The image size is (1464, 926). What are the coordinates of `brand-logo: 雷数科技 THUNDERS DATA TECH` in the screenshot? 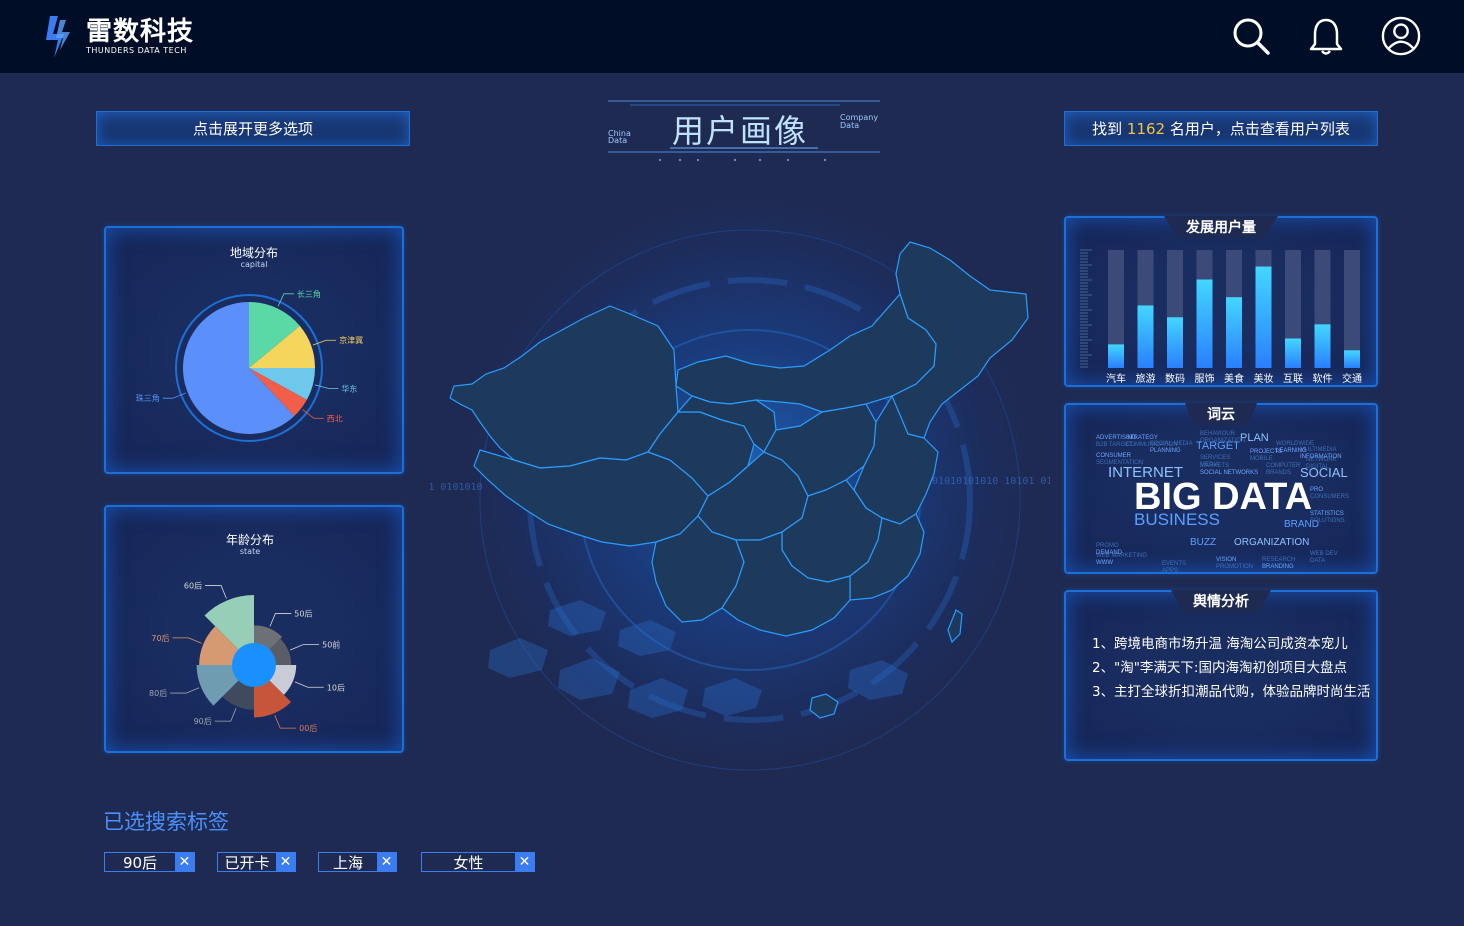 It's located at (119, 37).